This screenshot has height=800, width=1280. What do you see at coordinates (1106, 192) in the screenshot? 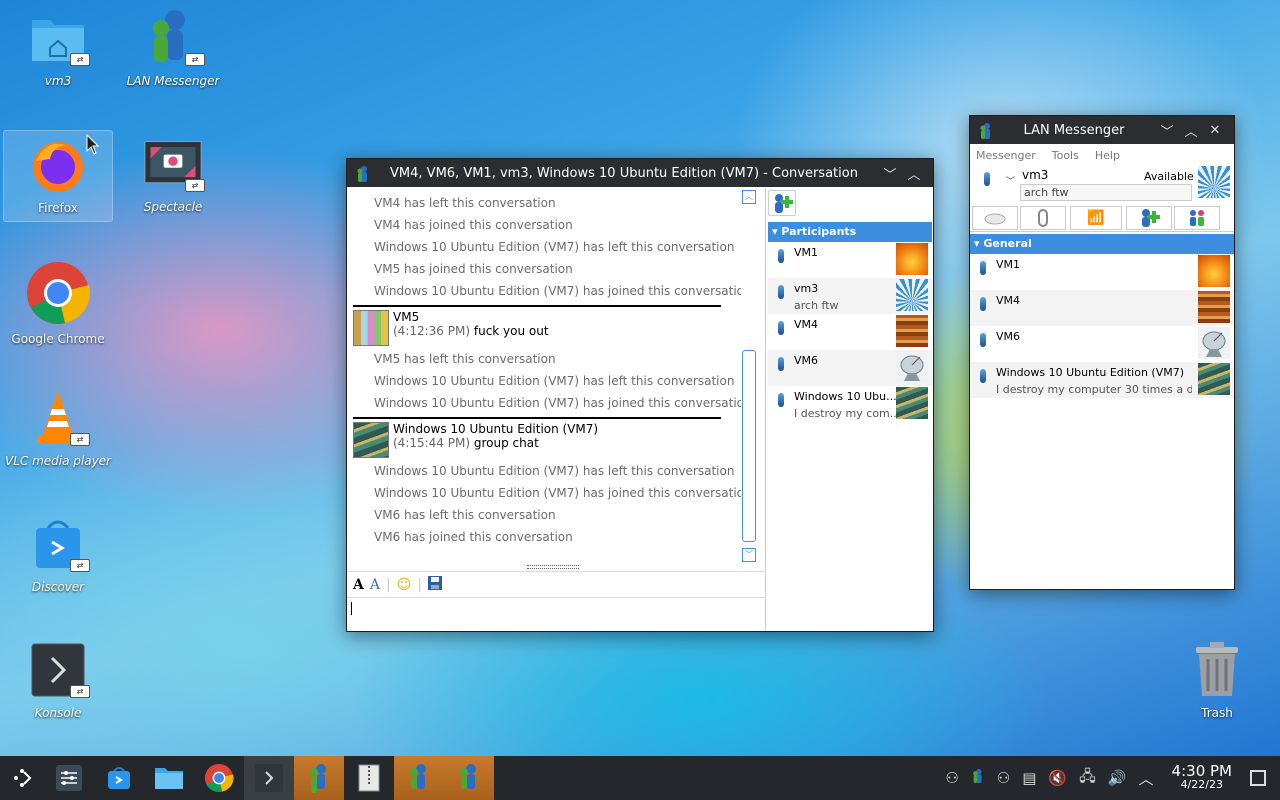
I see `status-note-input: arch ftw` at bounding box center [1106, 192].